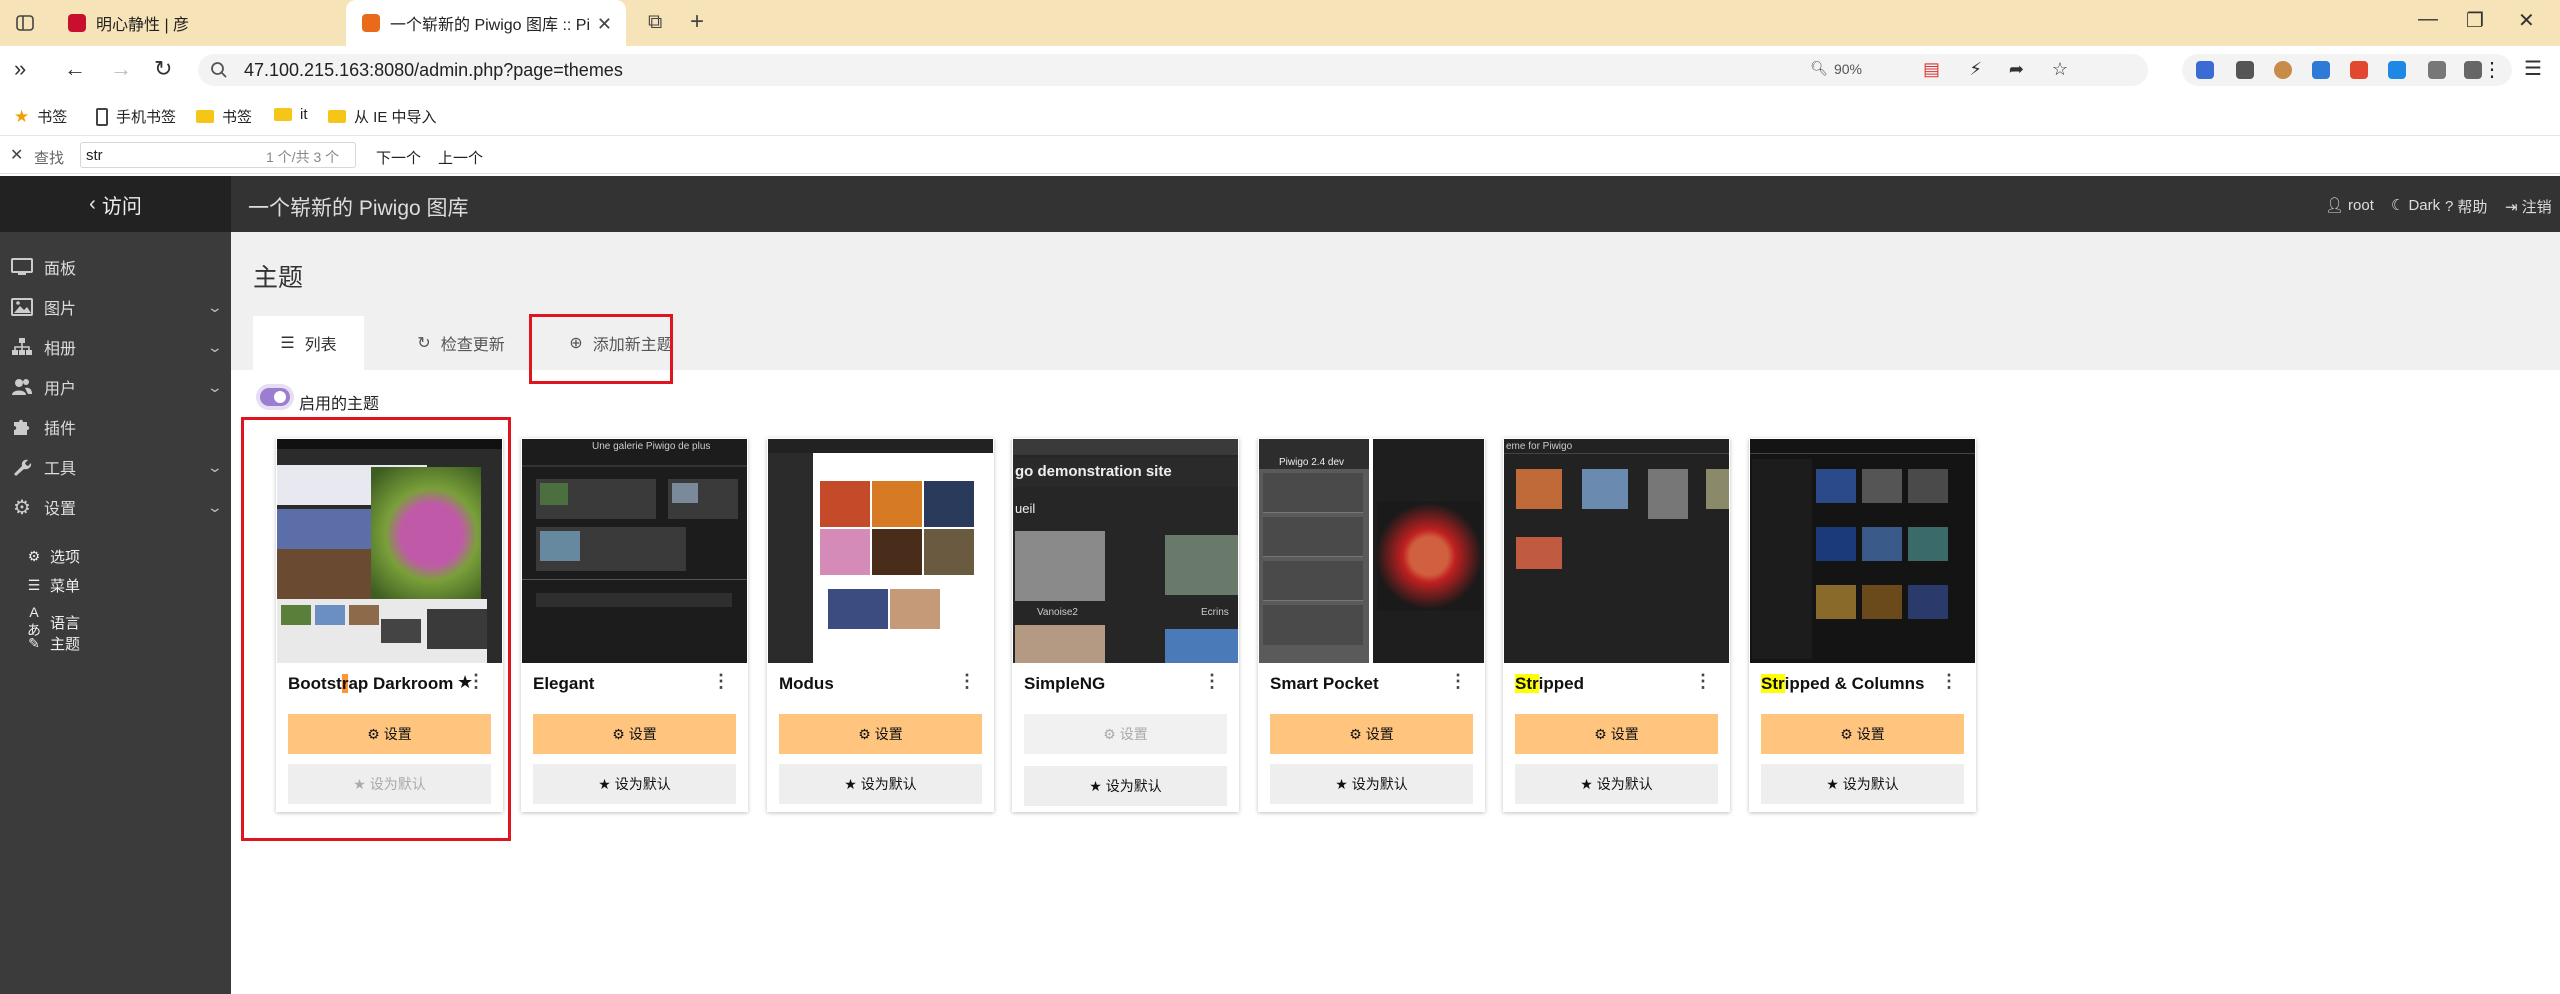 This screenshot has height=994, width=2560. Describe the element at coordinates (60, 349) in the screenshot. I see `sidebar-item-label: 相册` at that location.